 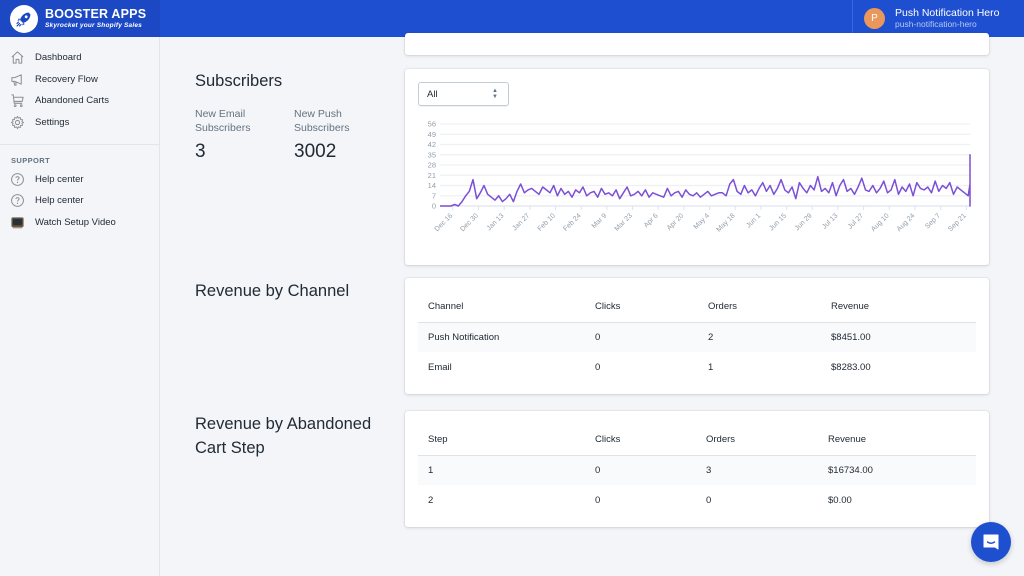 I want to click on rocket-logo-icon, so click(x=24, y=18).